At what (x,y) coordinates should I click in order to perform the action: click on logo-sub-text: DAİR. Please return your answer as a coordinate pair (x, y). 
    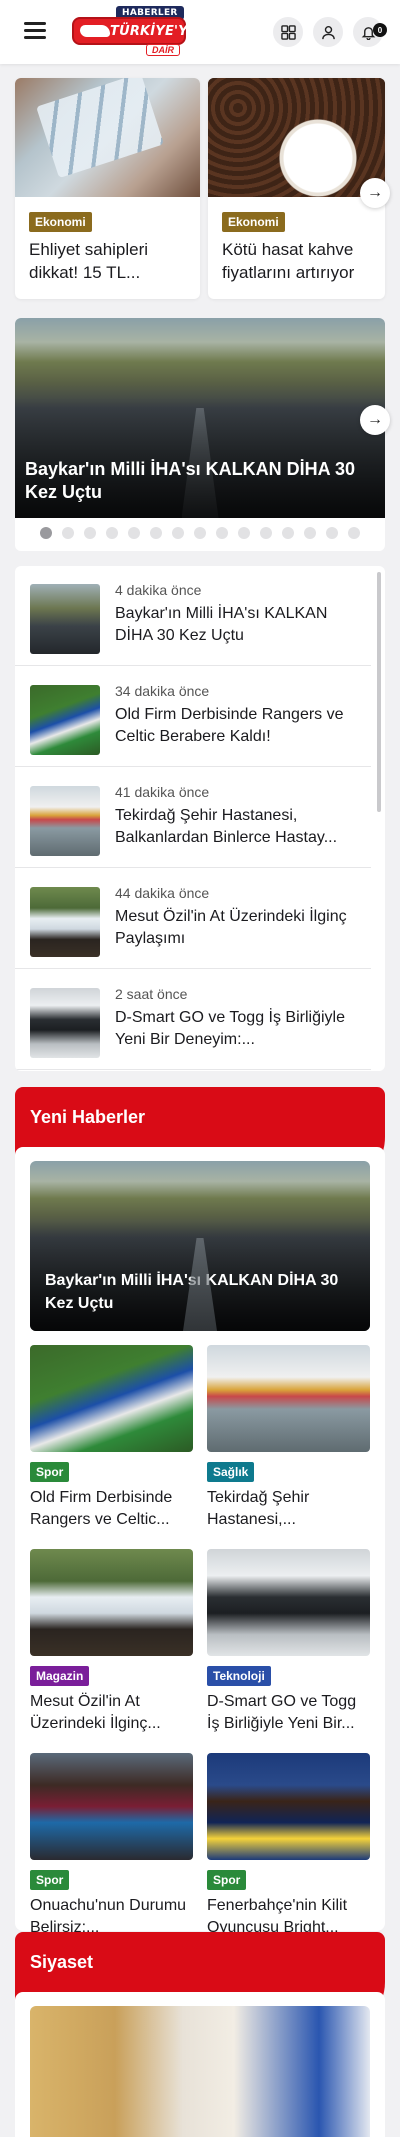
    Looking at the image, I should click on (163, 50).